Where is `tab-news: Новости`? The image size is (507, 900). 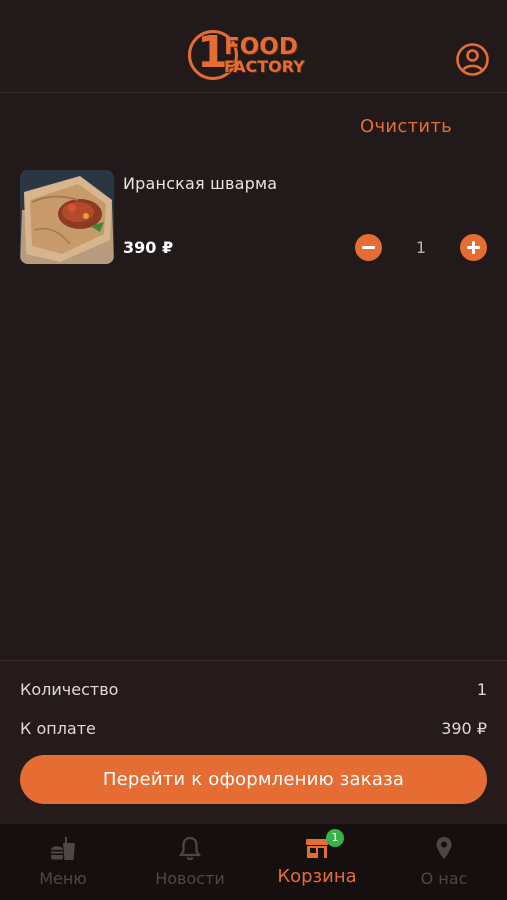
tab-news: Новости is located at coordinates (190, 862).